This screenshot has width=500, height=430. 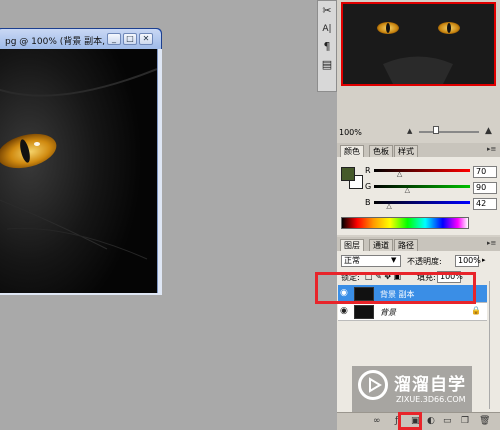 What do you see at coordinates (485, 204) in the screenshot?
I see `b-value: 42` at bounding box center [485, 204].